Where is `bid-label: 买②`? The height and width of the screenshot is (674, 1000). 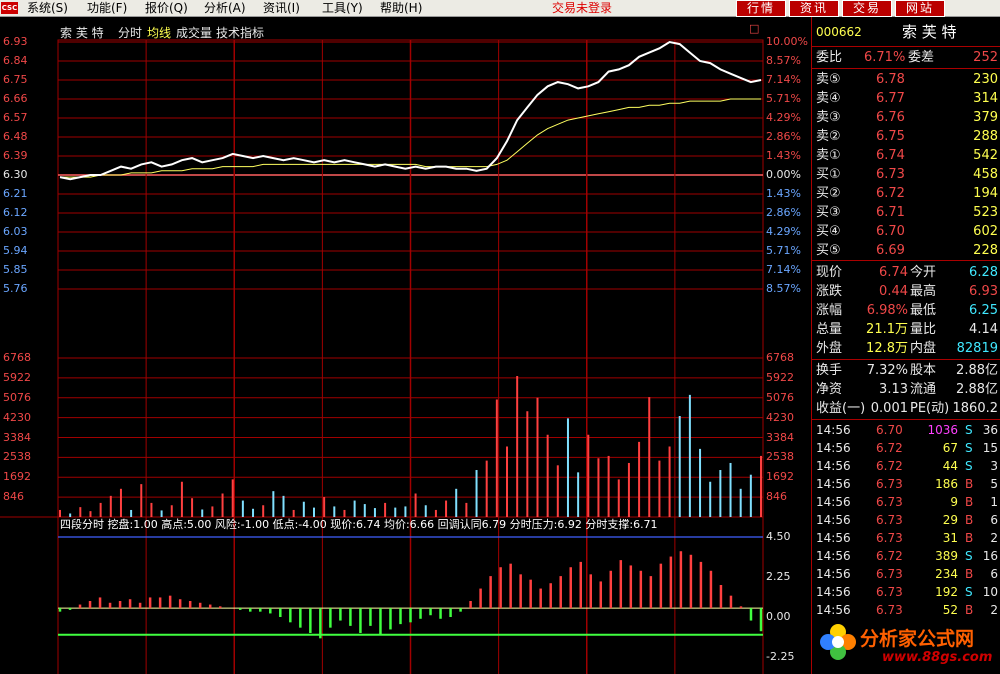
bid-label: 买② is located at coordinates (828, 193).